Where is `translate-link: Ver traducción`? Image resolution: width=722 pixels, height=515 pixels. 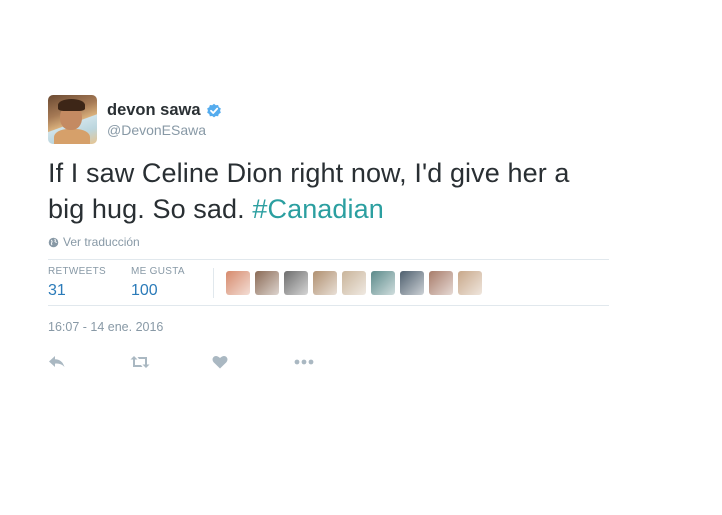 translate-link: Ver traducción is located at coordinates (328, 242).